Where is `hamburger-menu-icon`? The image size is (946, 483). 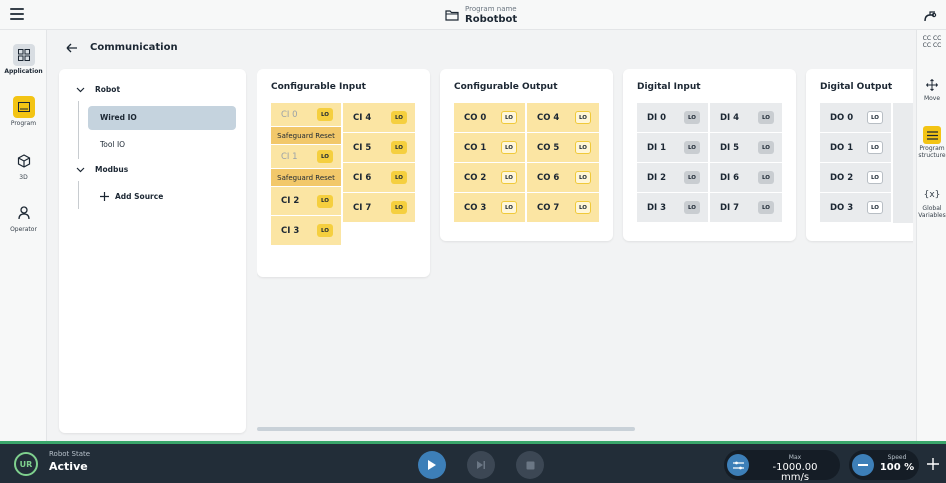
hamburger-menu-icon is located at coordinates (17, 14).